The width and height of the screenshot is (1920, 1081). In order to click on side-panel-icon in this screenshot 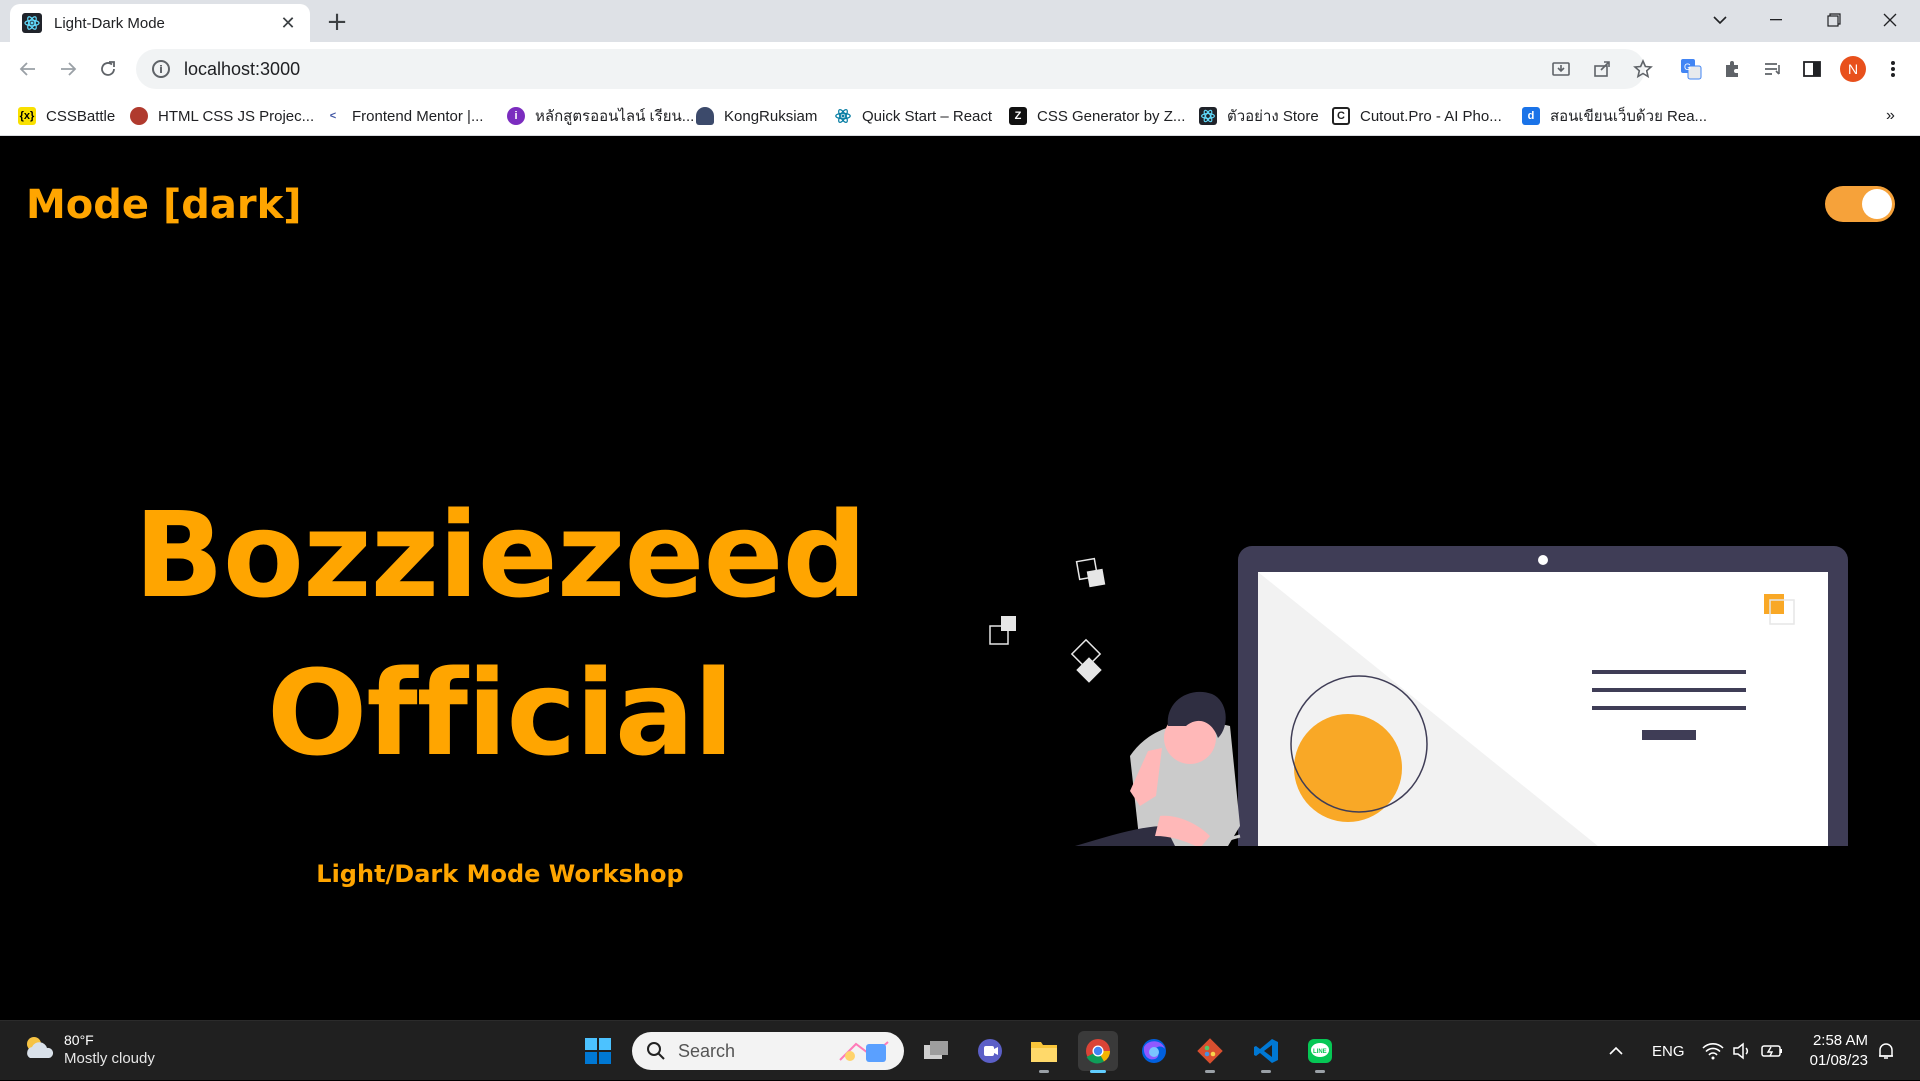, I will do `click(1812, 69)`.